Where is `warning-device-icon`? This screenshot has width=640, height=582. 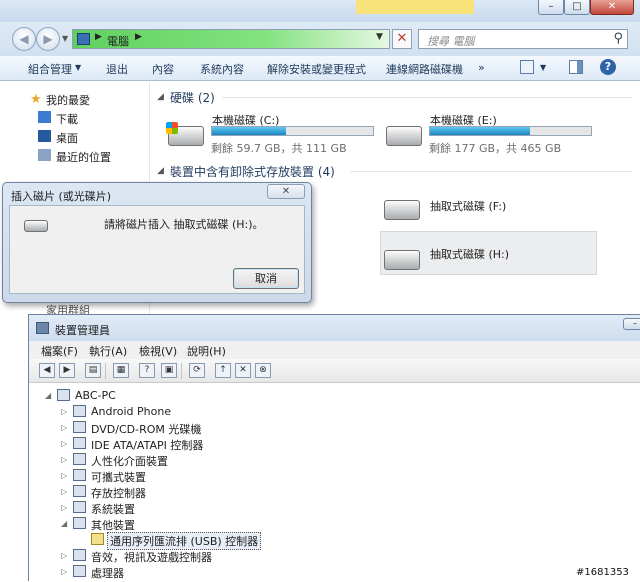
warning-device-icon is located at coordinates (97, 539).